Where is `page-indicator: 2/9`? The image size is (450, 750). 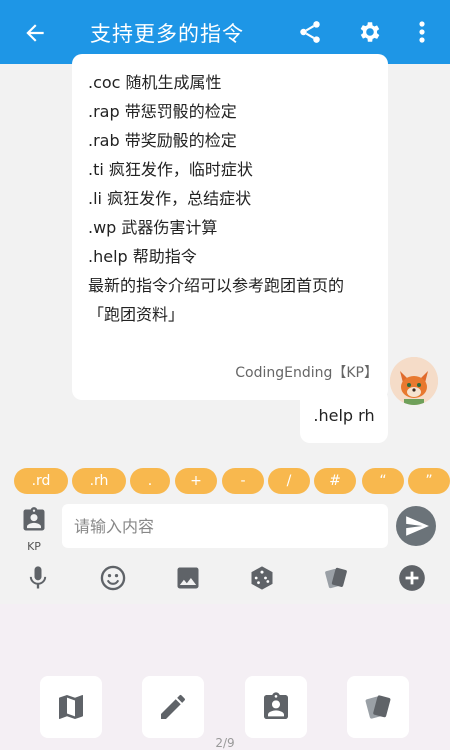
page-indicator: 2/9 is located at coordinates (225, 743).